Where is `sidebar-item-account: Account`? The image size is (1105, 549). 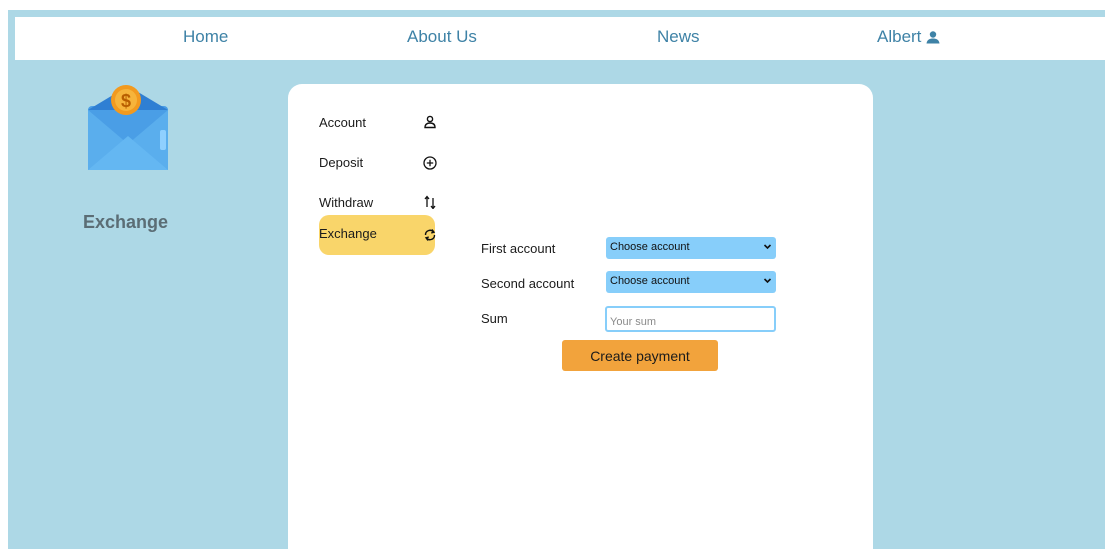
sidebar-item-account: Account is located at coordinates (377, 123).